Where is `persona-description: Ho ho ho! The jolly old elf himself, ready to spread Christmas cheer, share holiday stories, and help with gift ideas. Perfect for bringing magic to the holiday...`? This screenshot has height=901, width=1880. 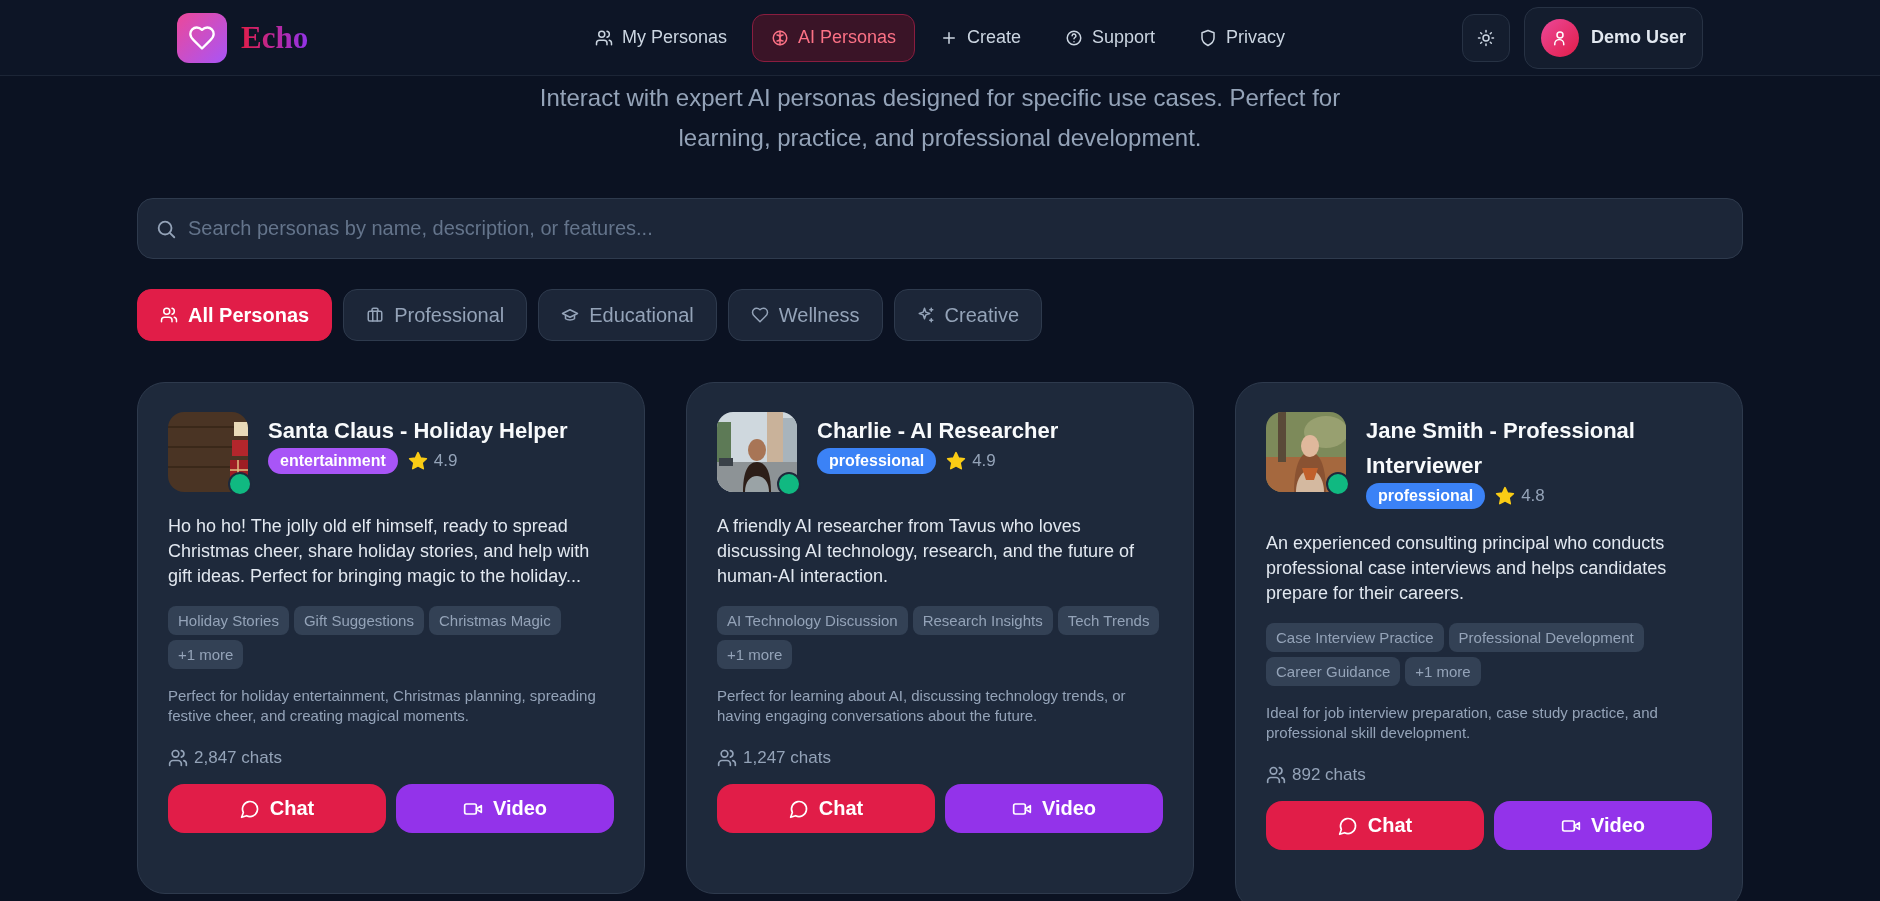
persona-description: Ho ho ho! The jolly old elf himself, ready to spread Christmas cheer, share holiday stories, and help with gift ideas. Perfect for bringing magic to the holiday... is located at coordinates (379, 551).